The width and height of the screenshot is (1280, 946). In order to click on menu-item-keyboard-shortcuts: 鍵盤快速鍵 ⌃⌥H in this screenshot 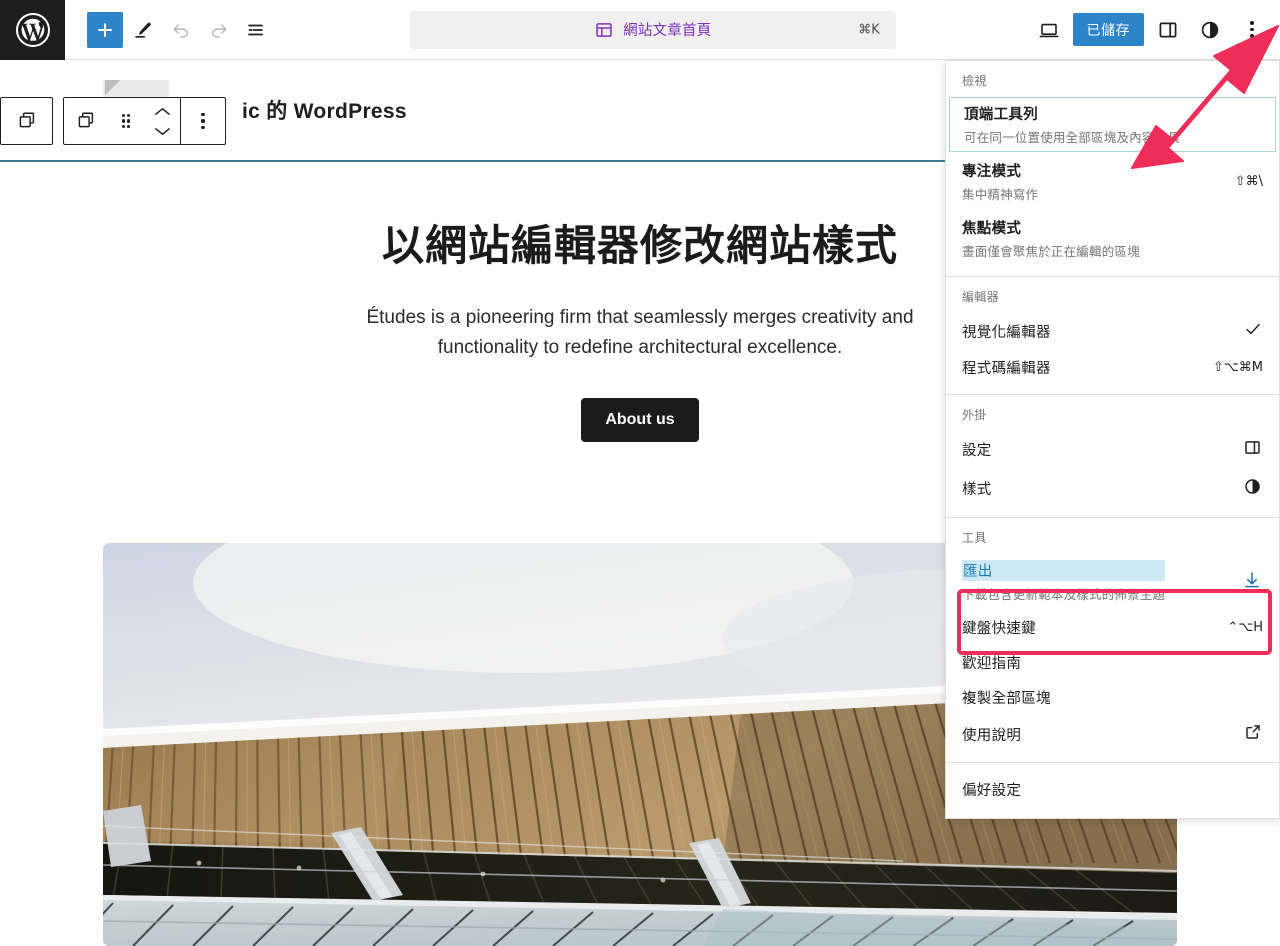, I will do `click(1112, 627)`.